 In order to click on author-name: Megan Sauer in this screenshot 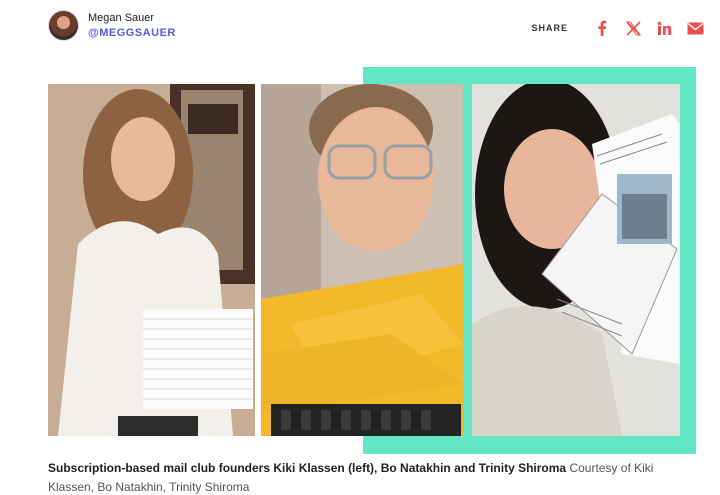, I will do `click(132, 18)`.